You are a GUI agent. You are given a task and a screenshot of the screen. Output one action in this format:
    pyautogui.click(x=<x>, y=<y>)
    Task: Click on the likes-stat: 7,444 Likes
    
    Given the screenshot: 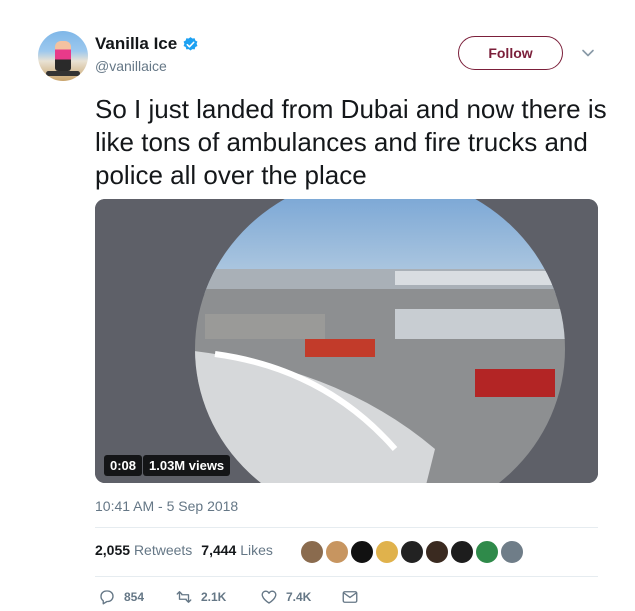 What is the action you would take?
    pyautogui.click(x=237, y=550)
    